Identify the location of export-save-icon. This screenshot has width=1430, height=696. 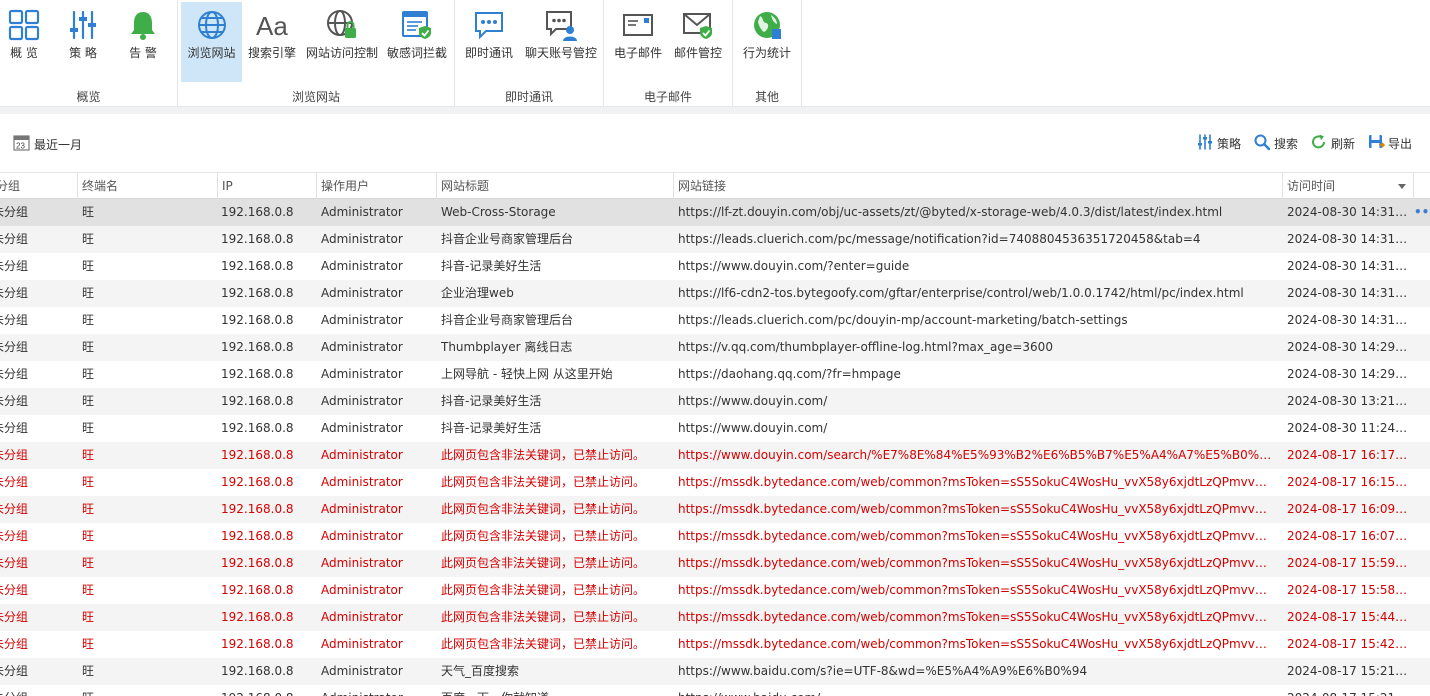
(1377, 143).